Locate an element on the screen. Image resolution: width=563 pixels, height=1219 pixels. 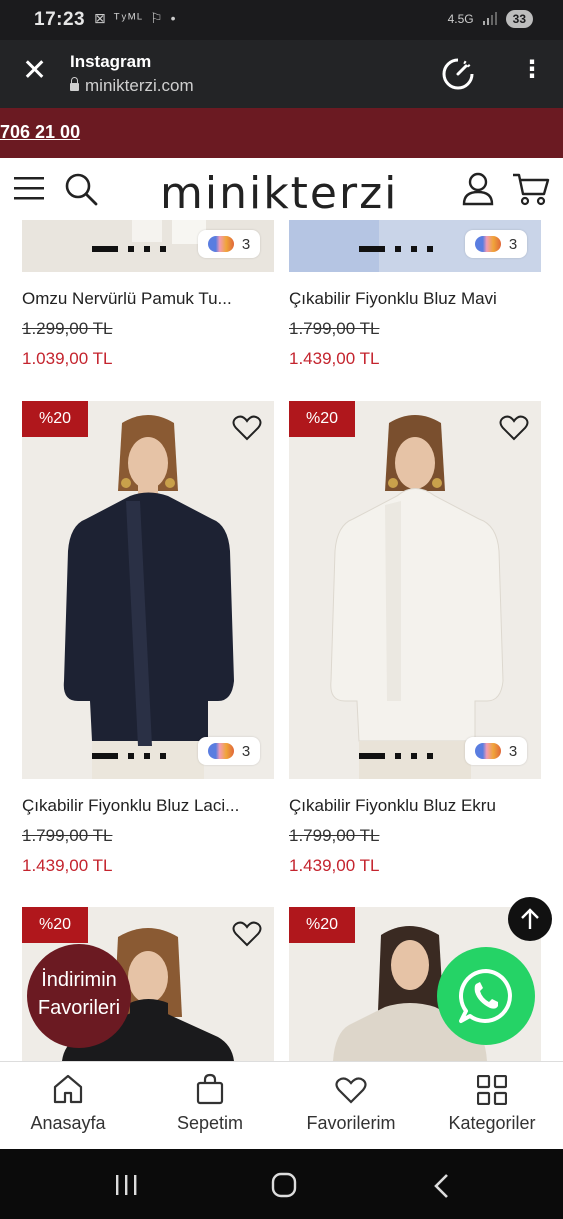
network-label: 4.5G is located at coordinates (460, 19).